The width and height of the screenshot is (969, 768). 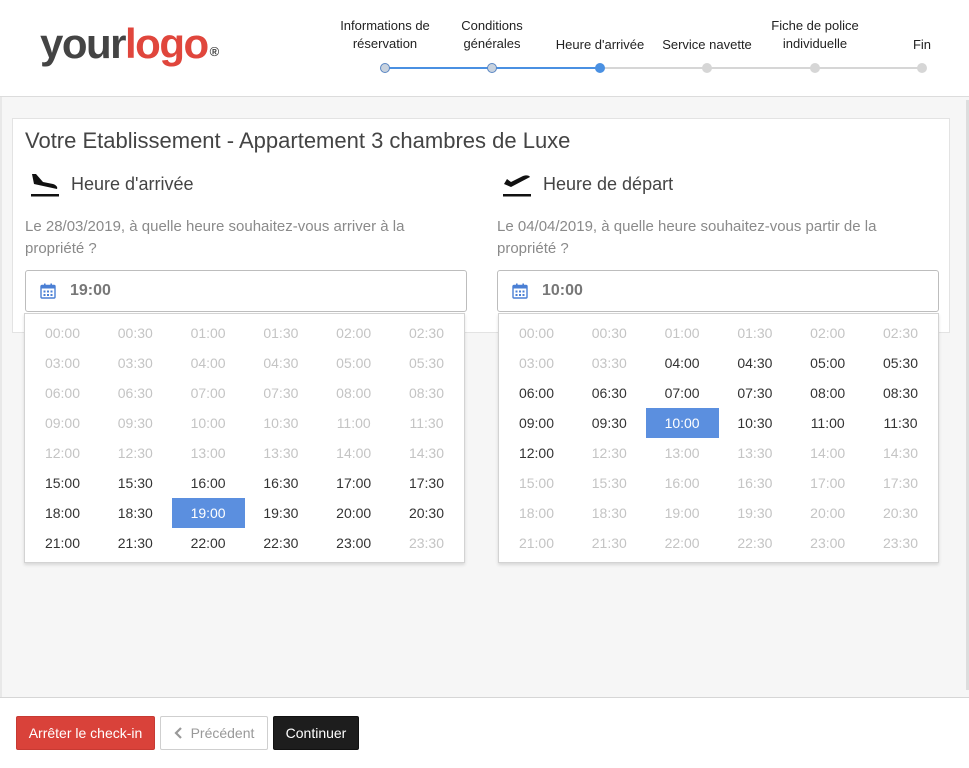 I want to click on logo-text-your: your, so click(x=83, y=43).